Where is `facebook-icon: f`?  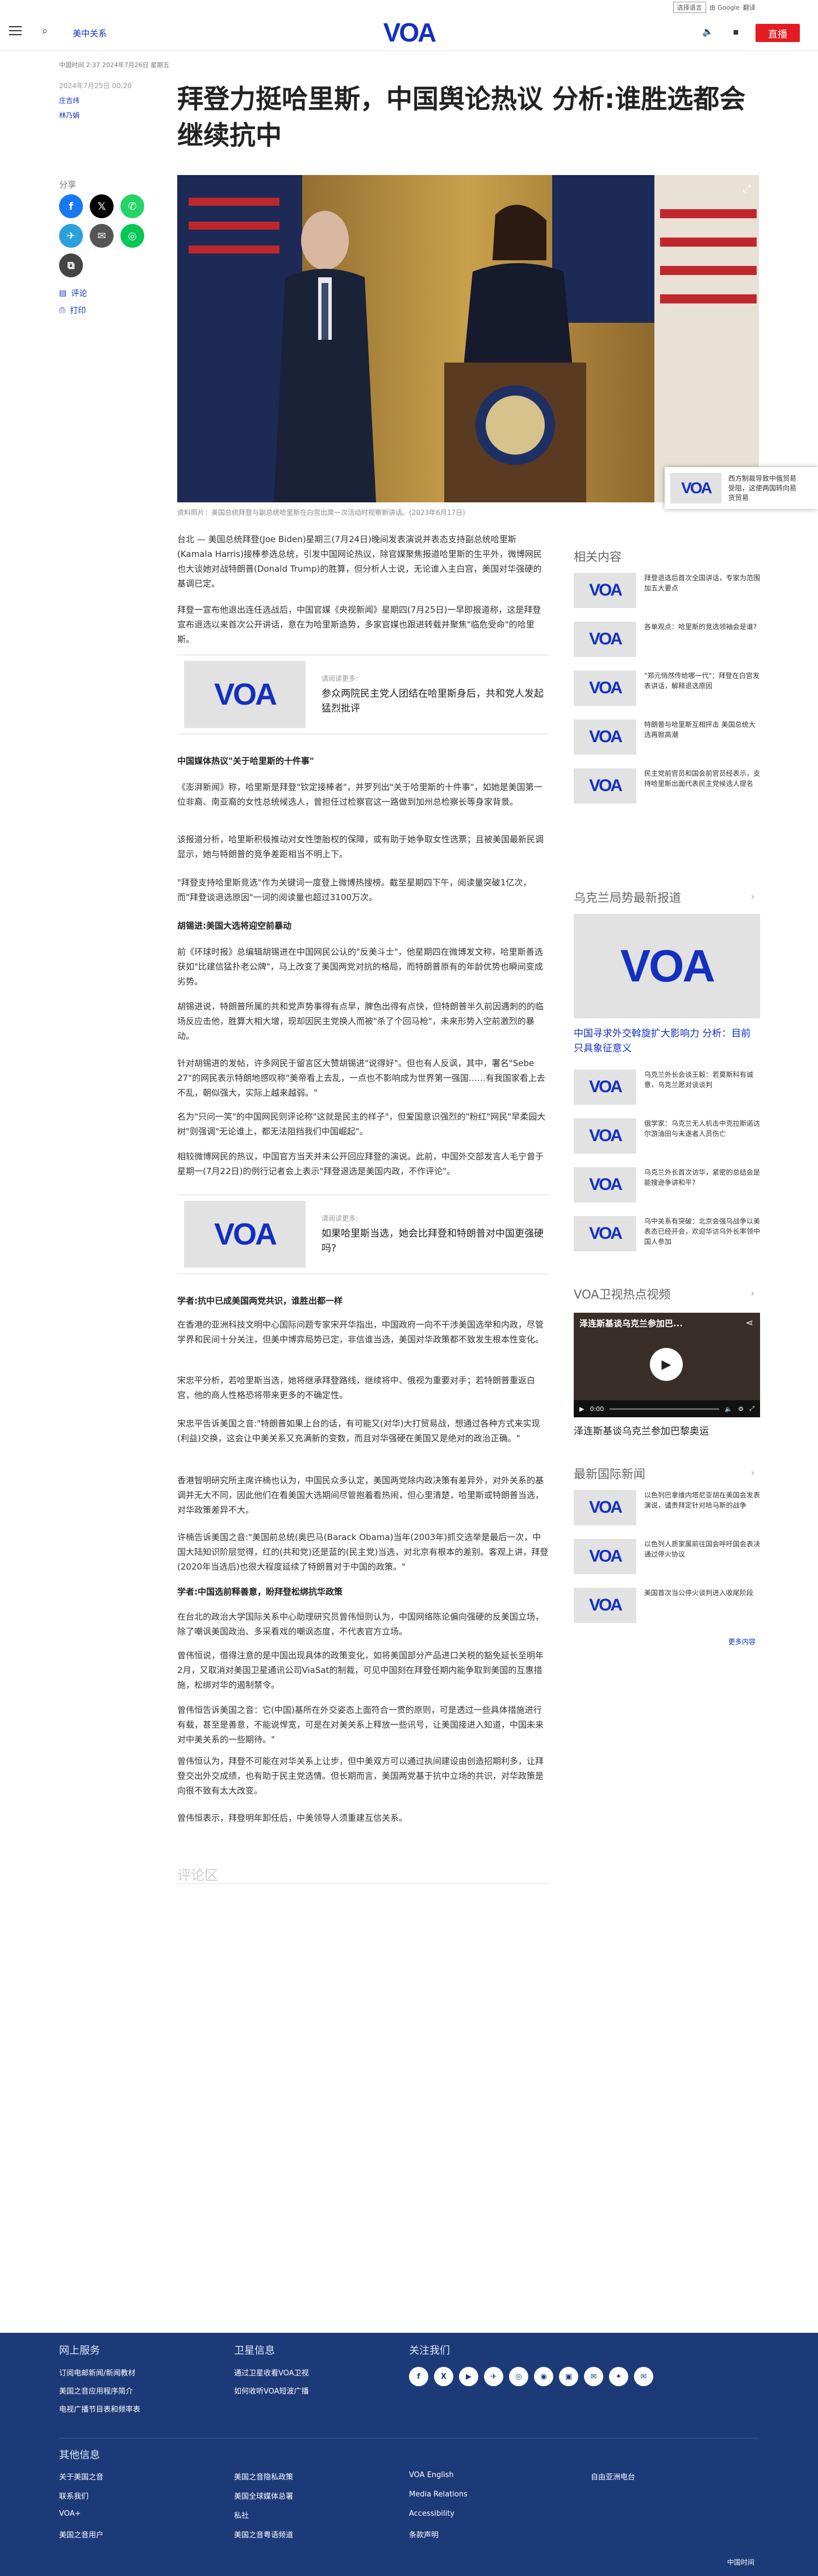 facebook-icon: f is located at coordinates (418, 2376).